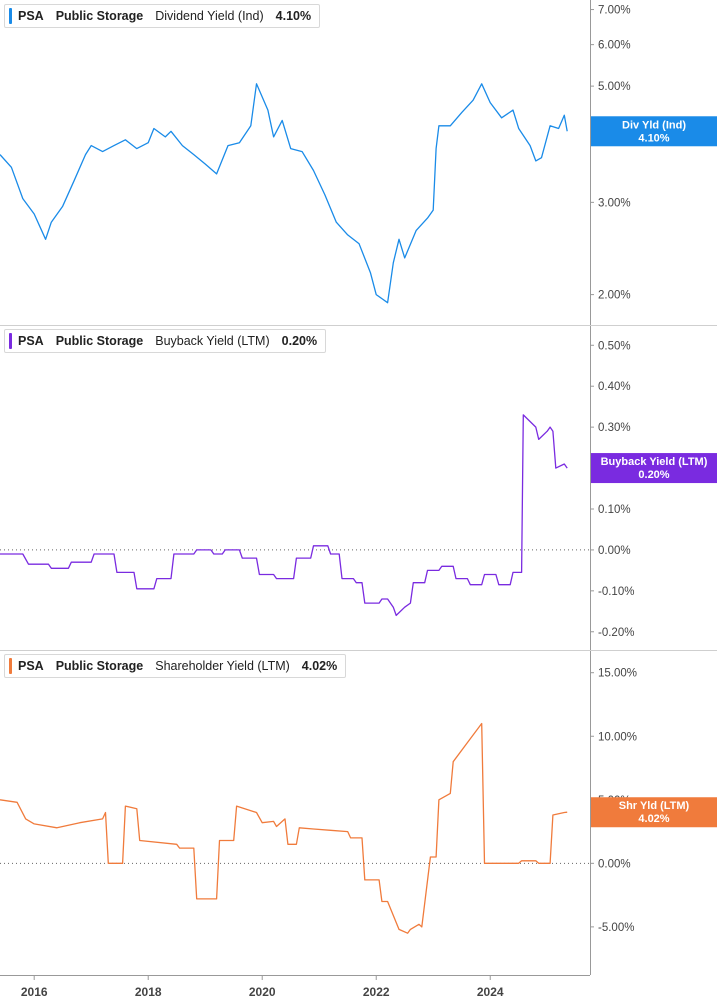 This screenshot has height=1005, width=717. Describe the element at coordinates (614, 346) in the screenshot. I see `y-tick-label: 0.50%` at that location.